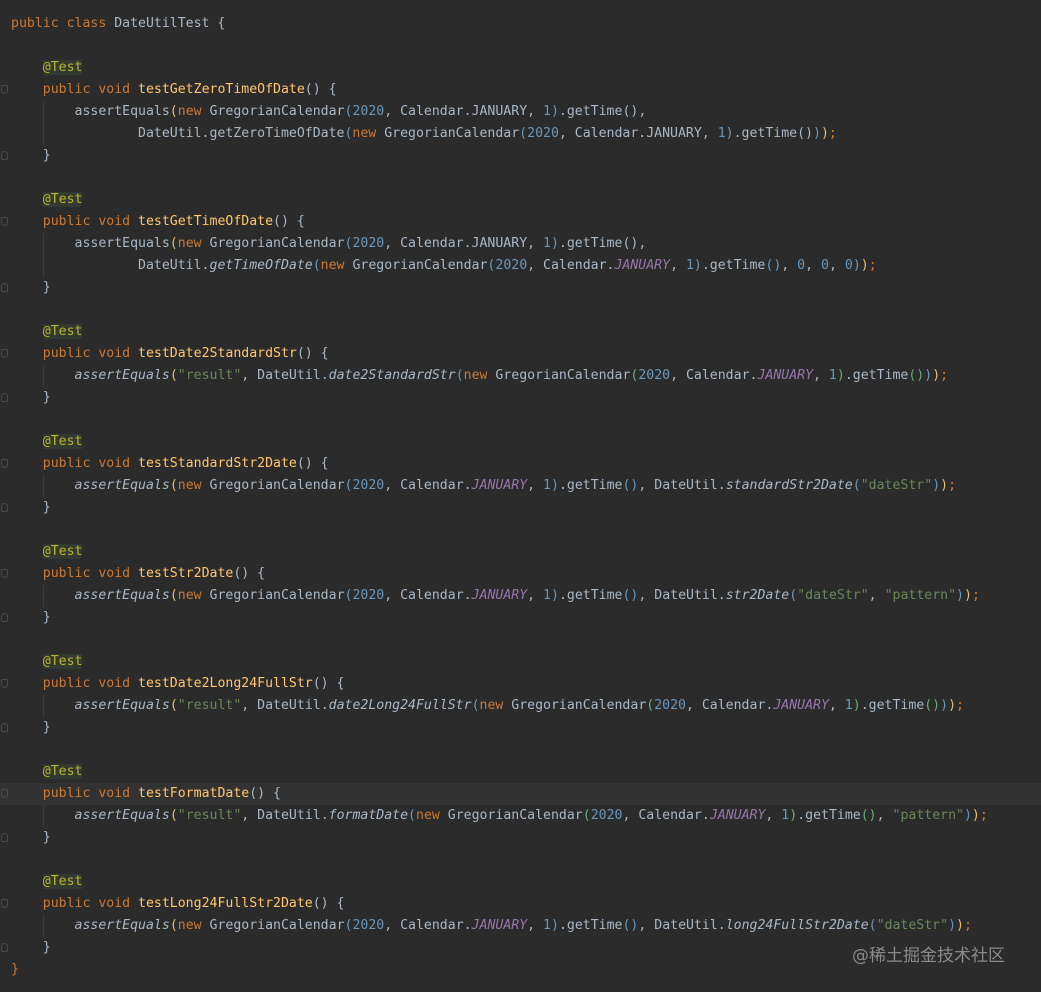  What do you see at coordinates (122, 815) in the screenshot?
I see `code-token-static-method: assertEquals` at bounding box center [122, 815].